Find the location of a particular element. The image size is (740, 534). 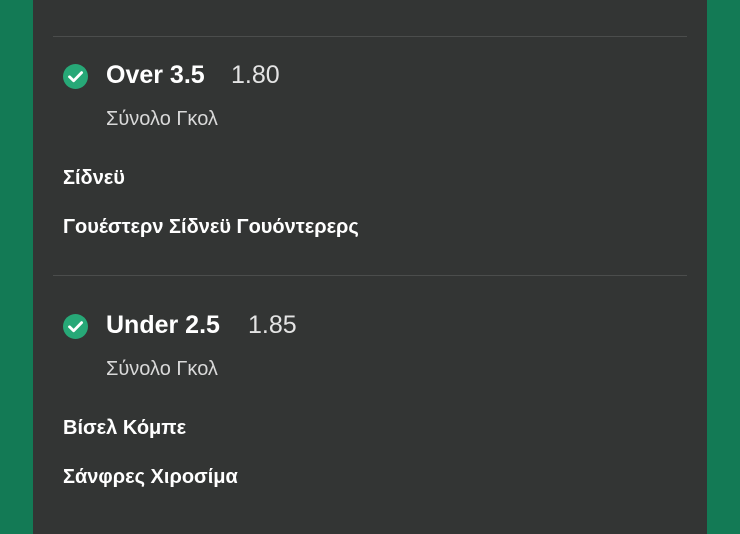

odds-value: 1.85 is located at coordinates (272, 325).